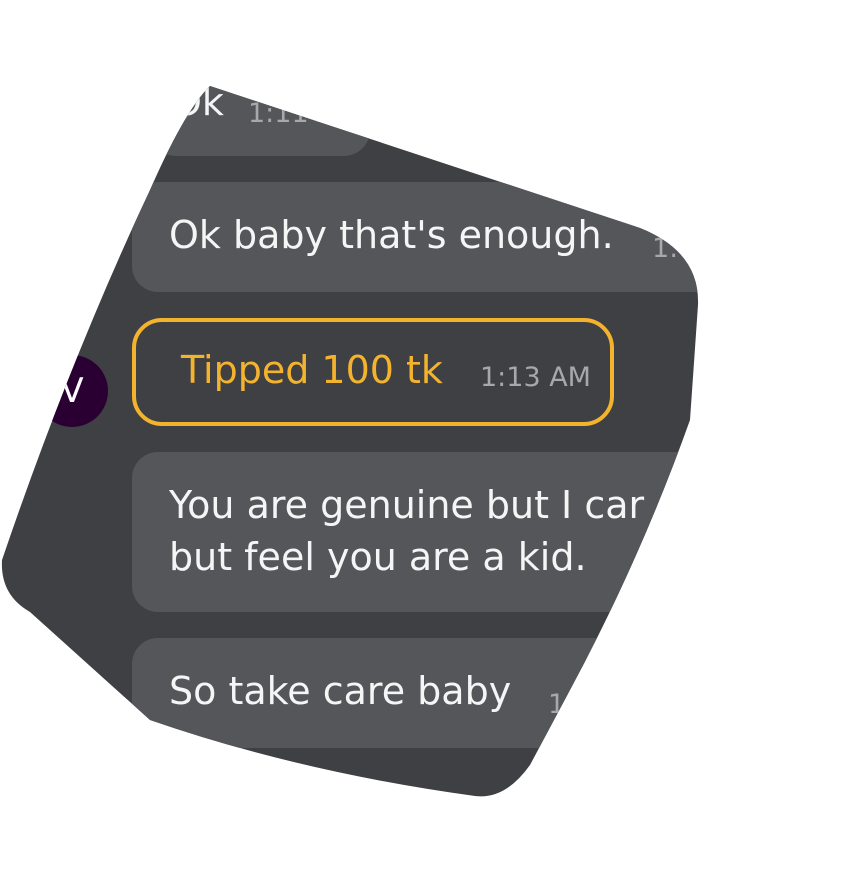  What do you see at coordinates (198, 102) in the screenshot?
I see `message-text: Ok` at bounding box center [198, 102].